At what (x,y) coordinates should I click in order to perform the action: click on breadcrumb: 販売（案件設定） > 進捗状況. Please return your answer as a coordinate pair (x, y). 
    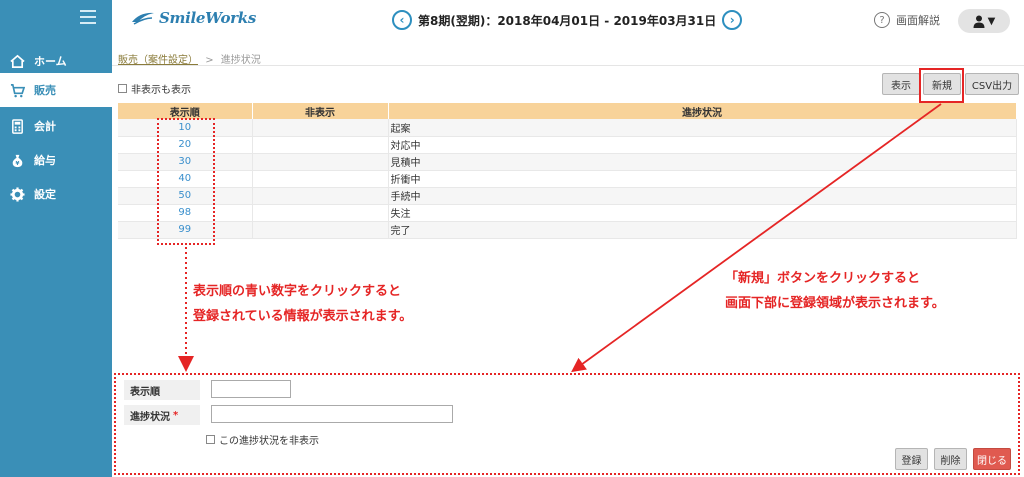
    Looking at the image, I should click on (189, 58).